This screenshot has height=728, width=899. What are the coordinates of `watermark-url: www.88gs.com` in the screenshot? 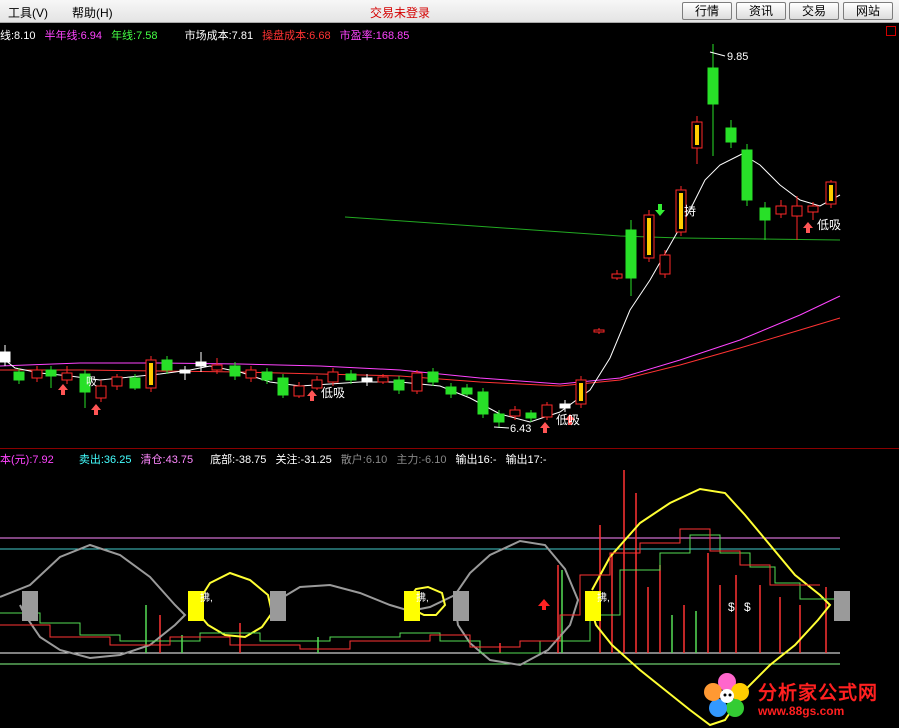 It's located at (801, 711).